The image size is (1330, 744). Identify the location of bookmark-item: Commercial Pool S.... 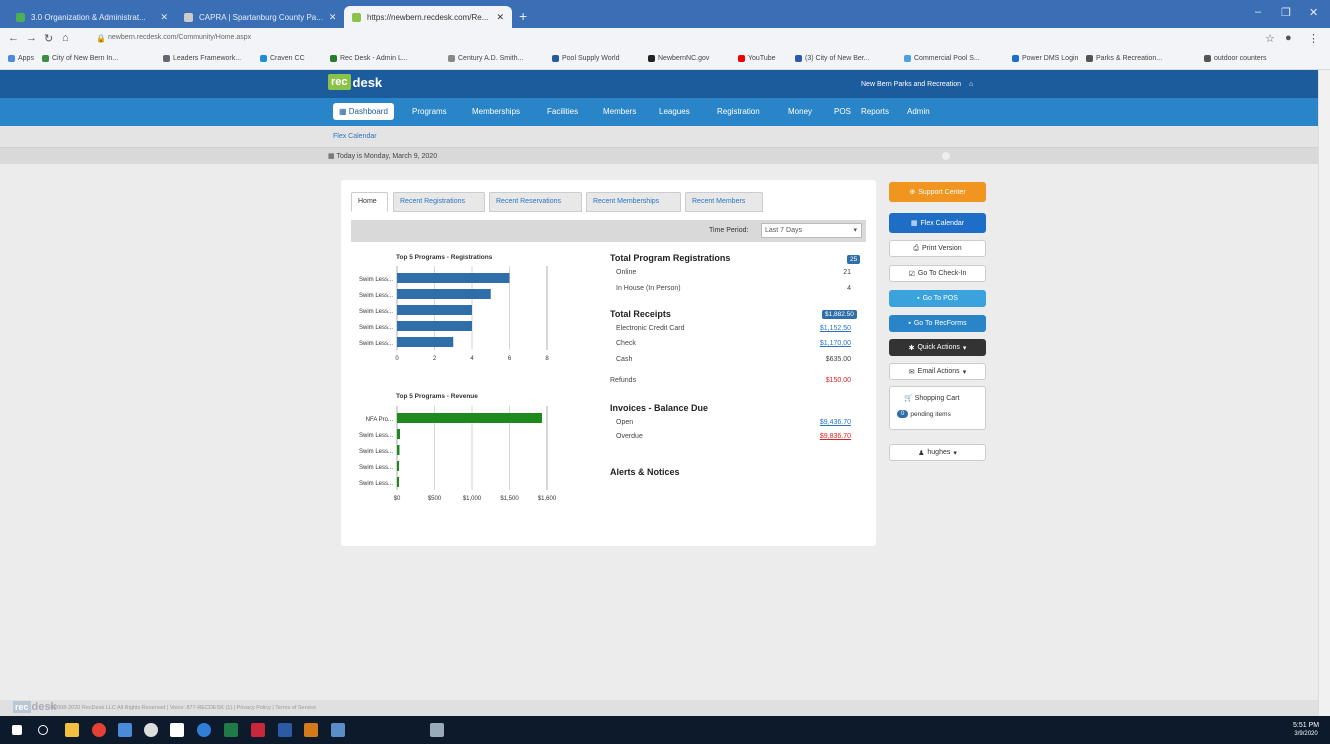
(942, 58).